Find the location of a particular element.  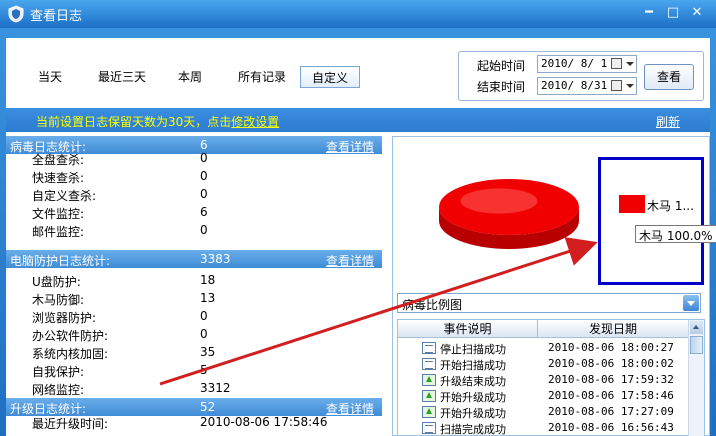

notice-text: 当前设置日志保留天数为30天，点击修改设置 is located at coordinates (157, 121).